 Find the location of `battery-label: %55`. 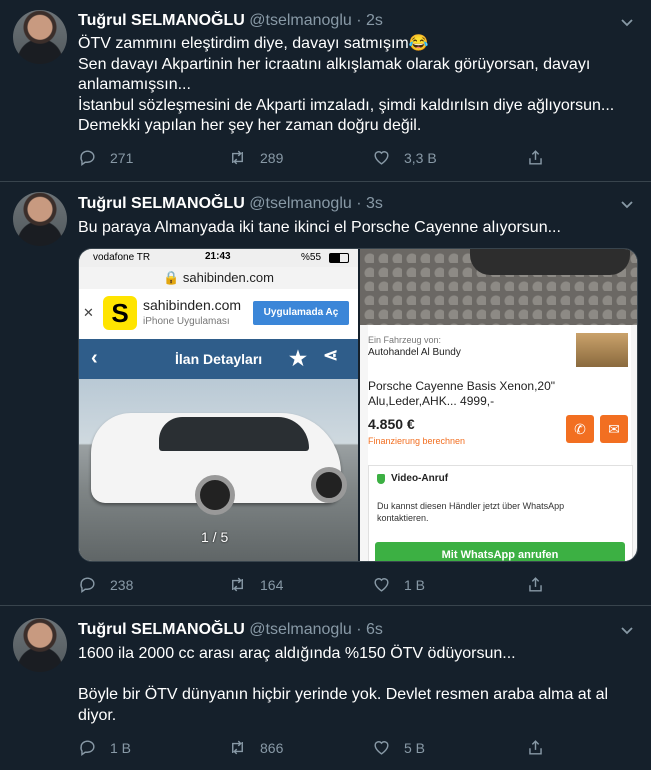

battery-label: %55 is located at coordinates (311, 257).